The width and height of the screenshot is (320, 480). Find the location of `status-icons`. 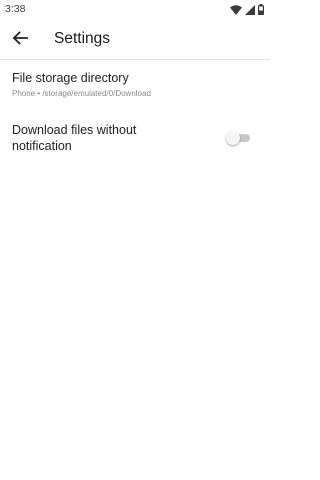

status-icons is located at coordinates (247, 9).